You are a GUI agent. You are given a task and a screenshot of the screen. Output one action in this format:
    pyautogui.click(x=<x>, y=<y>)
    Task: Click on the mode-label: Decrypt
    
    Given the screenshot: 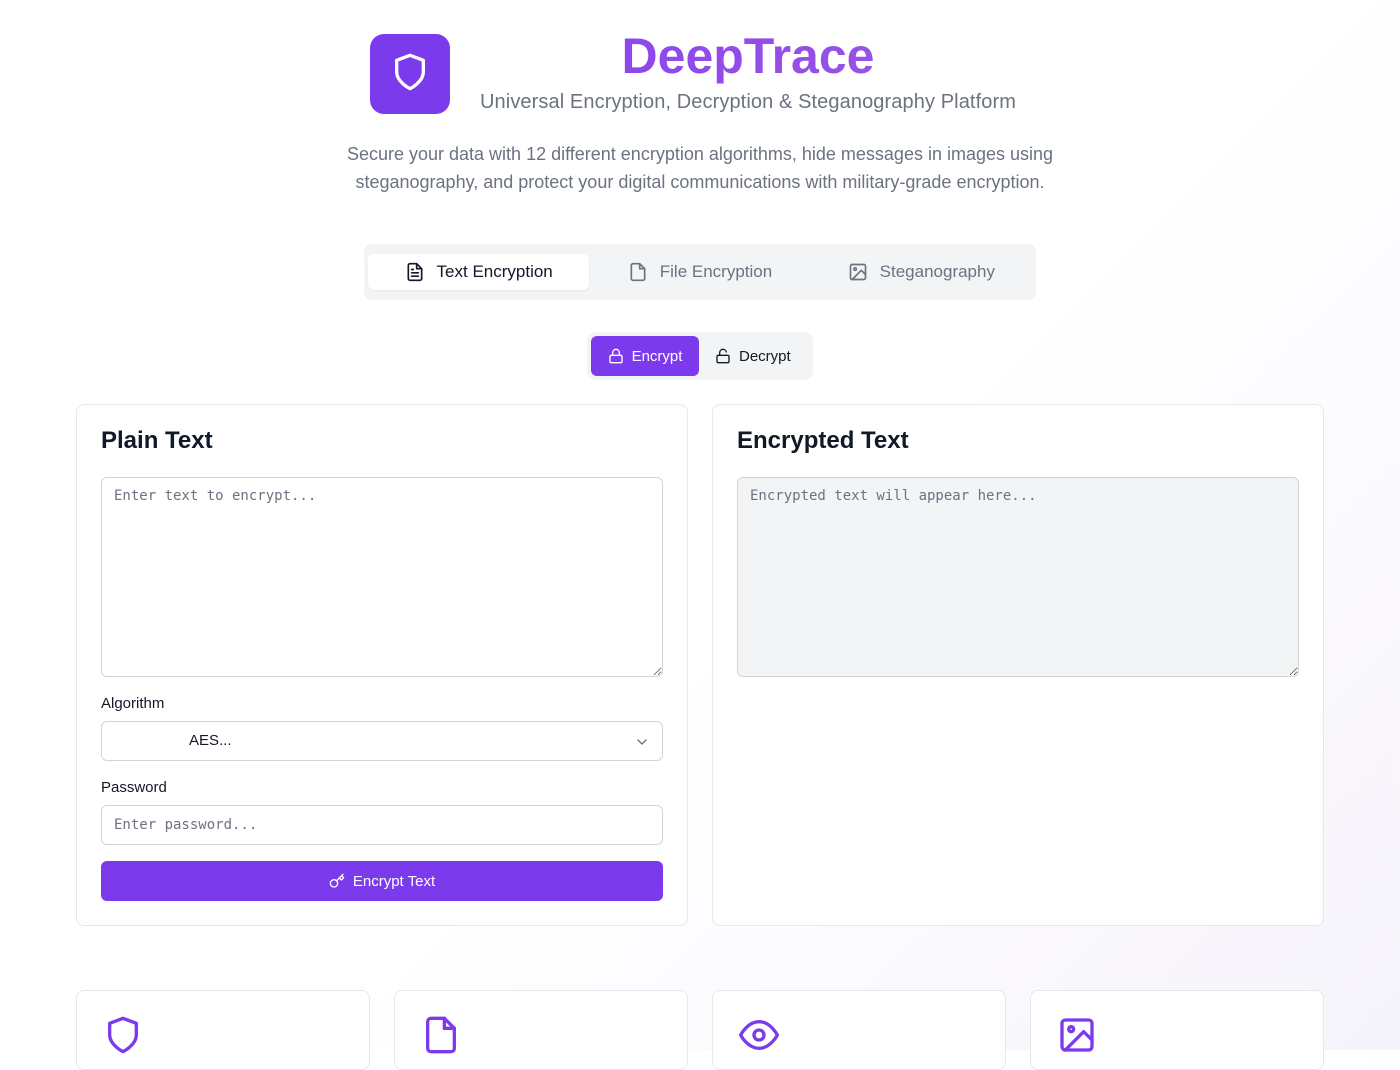 What is the action you would take?
    pyautogui.click(x=765, y=356)
    